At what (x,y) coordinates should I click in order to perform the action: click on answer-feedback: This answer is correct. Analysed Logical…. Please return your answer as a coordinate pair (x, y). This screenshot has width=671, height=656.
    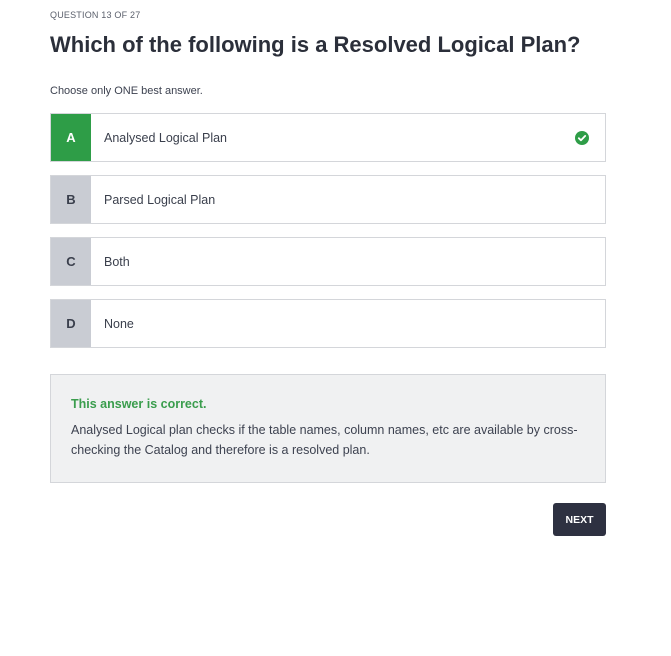
    Looking at the image, I should click on (328, 428).